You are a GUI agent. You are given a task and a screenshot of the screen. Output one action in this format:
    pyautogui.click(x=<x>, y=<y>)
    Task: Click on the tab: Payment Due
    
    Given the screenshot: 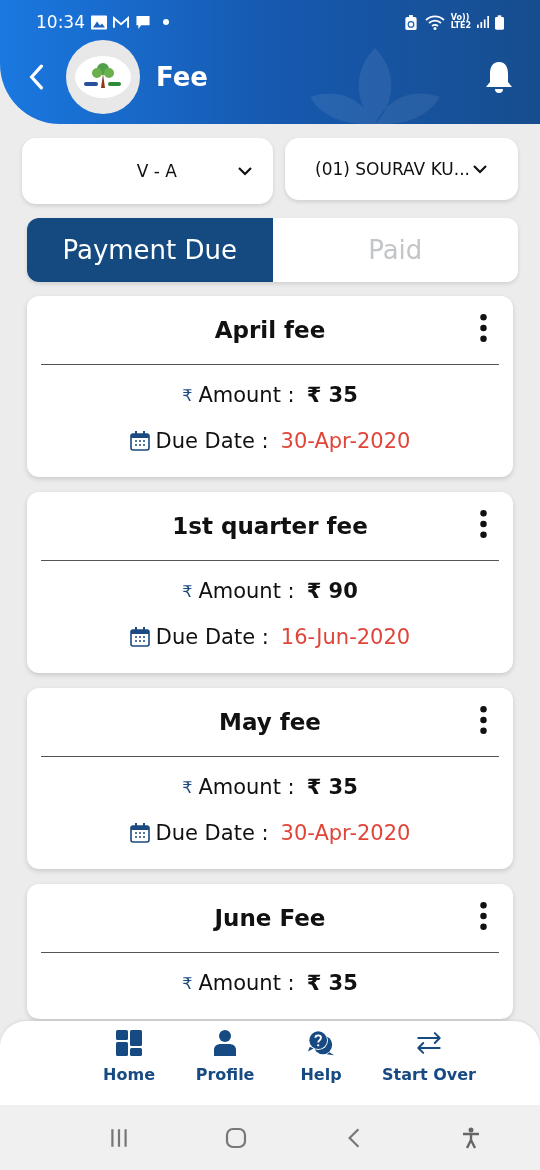 What is the action you would take?
    pyautogui.click(x=150, y=250)
    